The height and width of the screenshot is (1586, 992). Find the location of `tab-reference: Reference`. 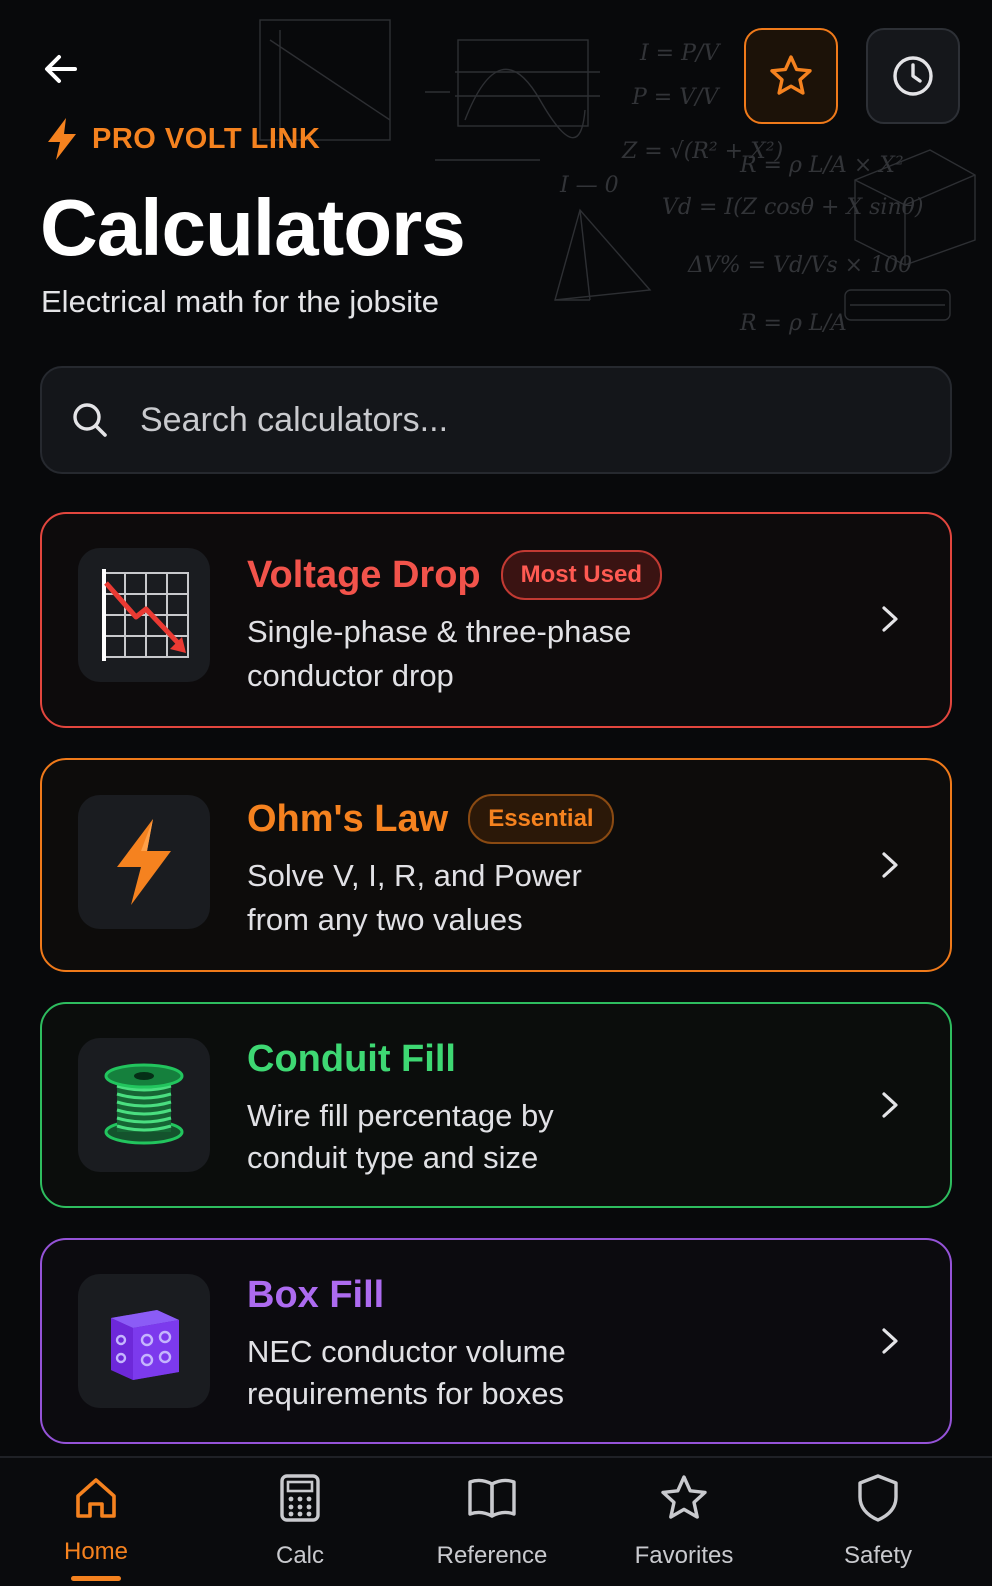

tab-reference: Reference is located at coordinates (492, 1522).